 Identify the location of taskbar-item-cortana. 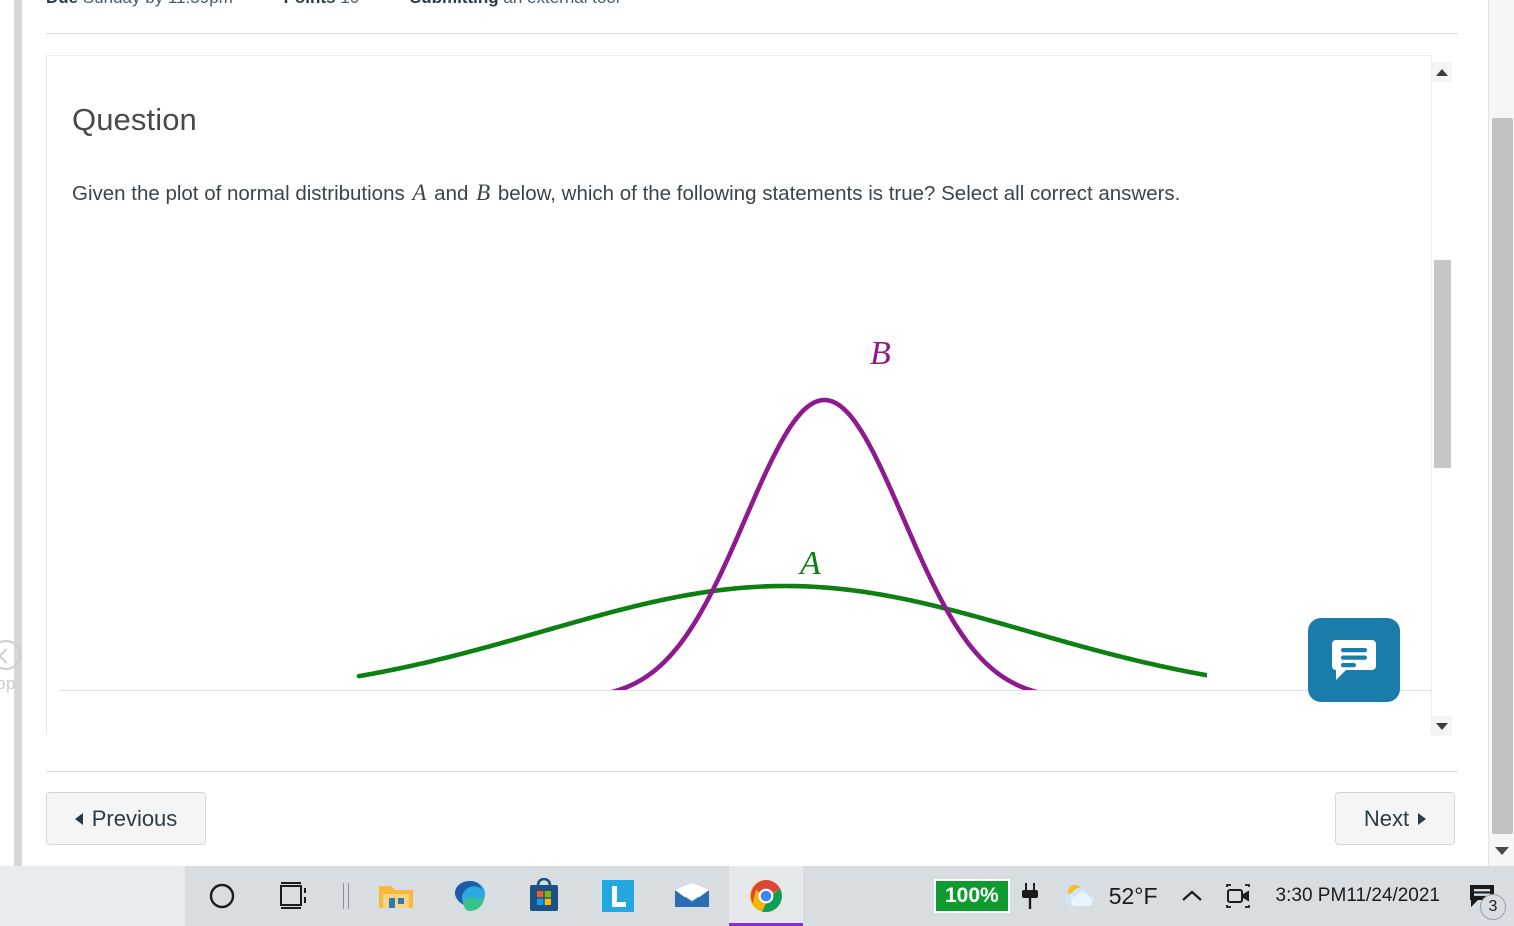
(222, 896).